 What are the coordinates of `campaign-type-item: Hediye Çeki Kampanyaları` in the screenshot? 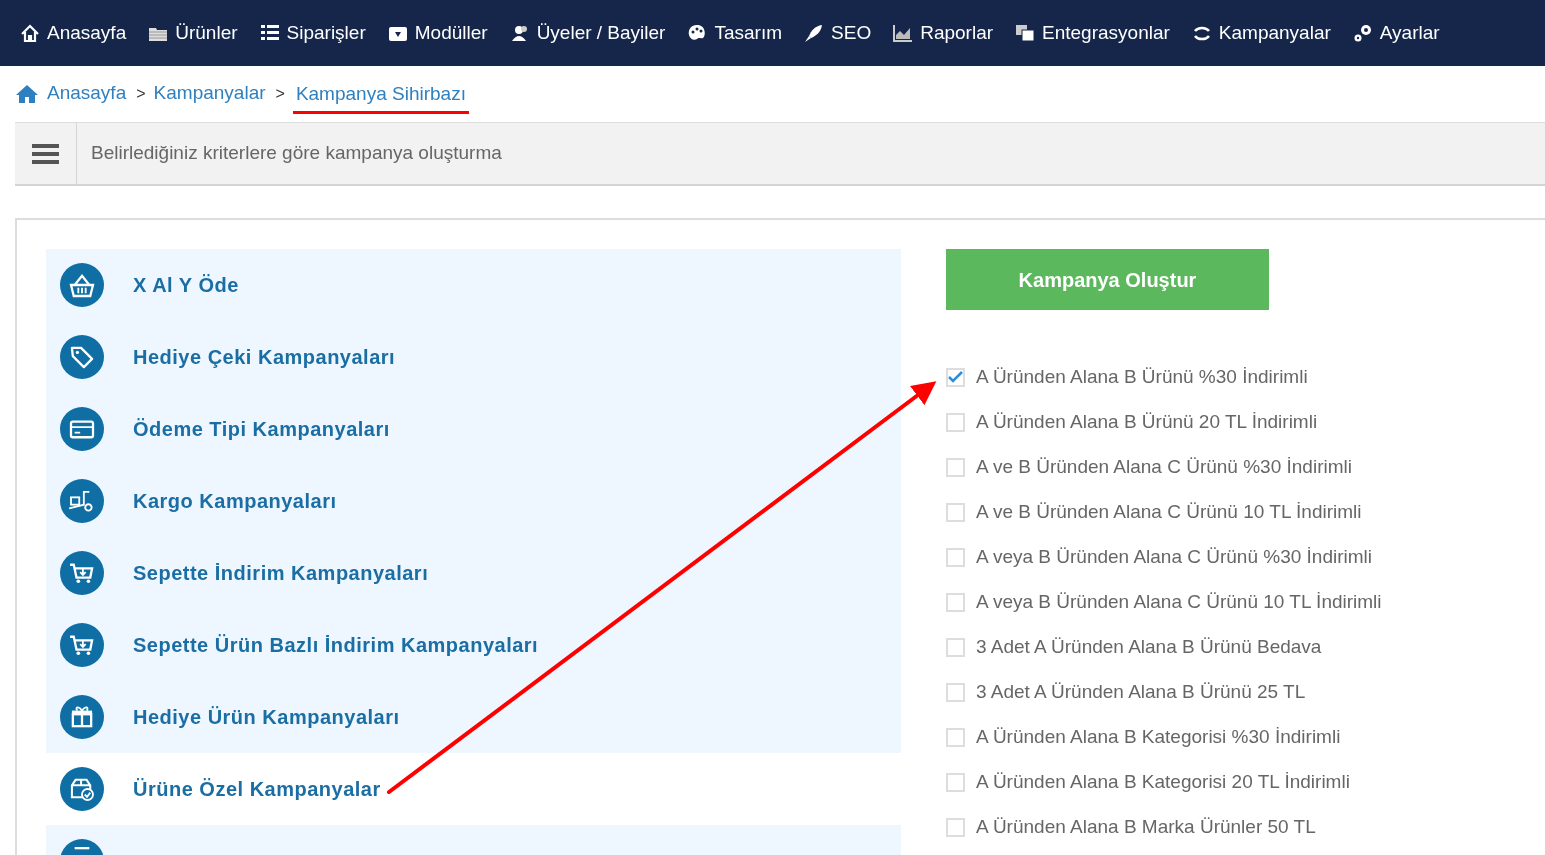 It's located at (473, 357).